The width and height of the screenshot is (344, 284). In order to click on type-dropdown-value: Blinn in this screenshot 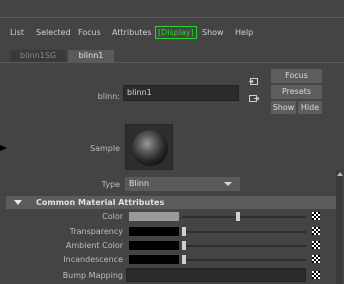, I will do `click(139, 183)`.